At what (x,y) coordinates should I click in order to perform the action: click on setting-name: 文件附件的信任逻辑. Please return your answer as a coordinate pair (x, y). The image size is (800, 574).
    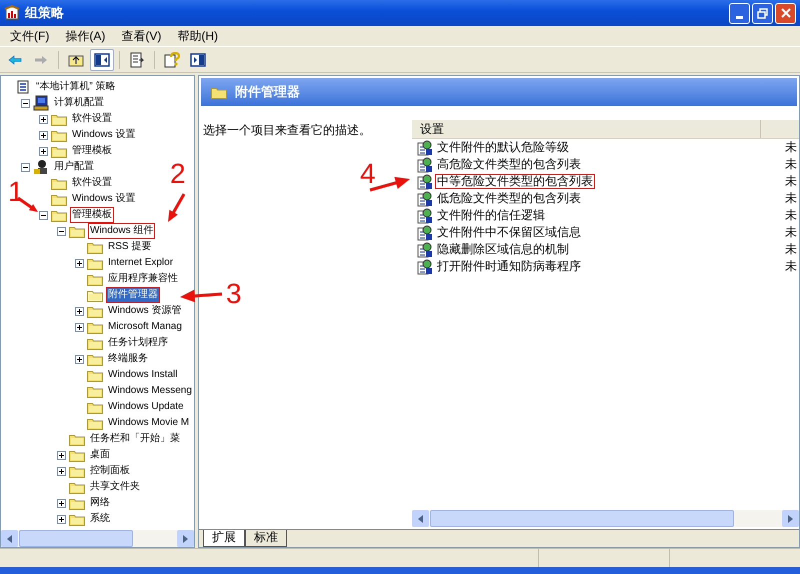
    Looking at the image, I should click on (491, 215).